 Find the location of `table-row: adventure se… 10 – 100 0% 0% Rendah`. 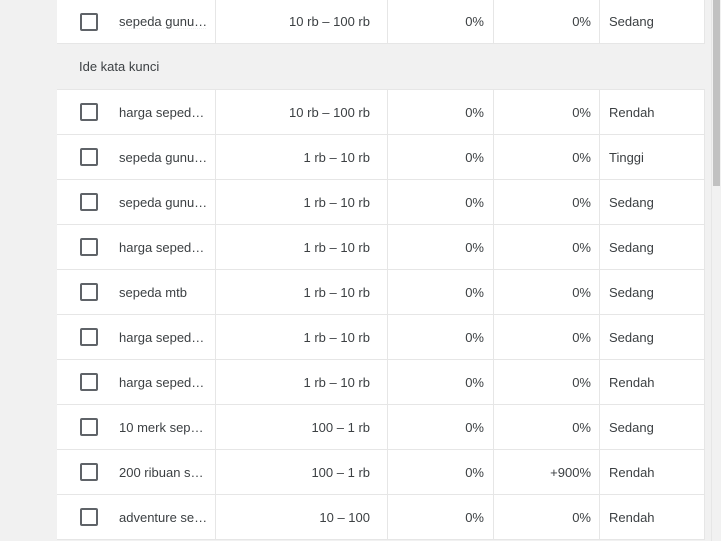

table-row: adventure se… 10 – 100 0% 0% Rendah is located at coordinates (381, 517).